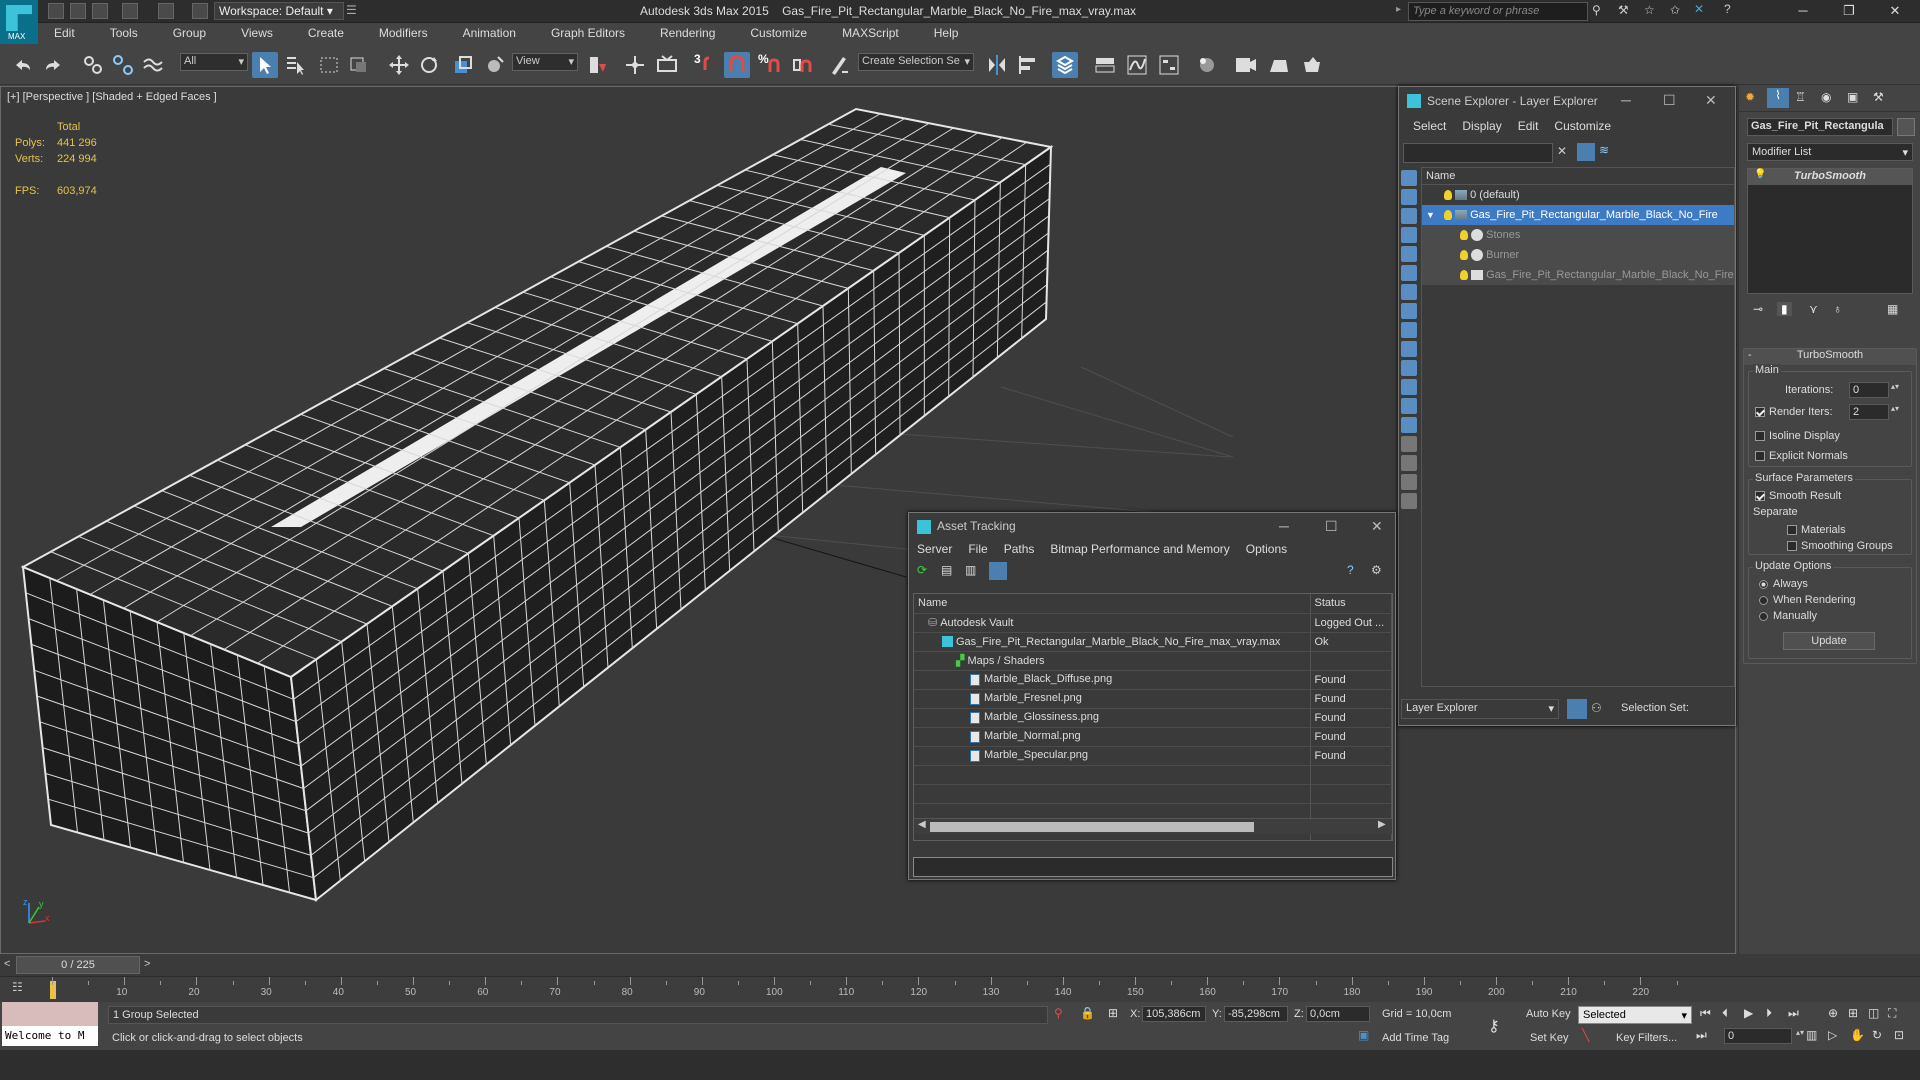 The image size is (1920, 1080). I want to click on se-minimize-button: ─, so click(1626, 100).